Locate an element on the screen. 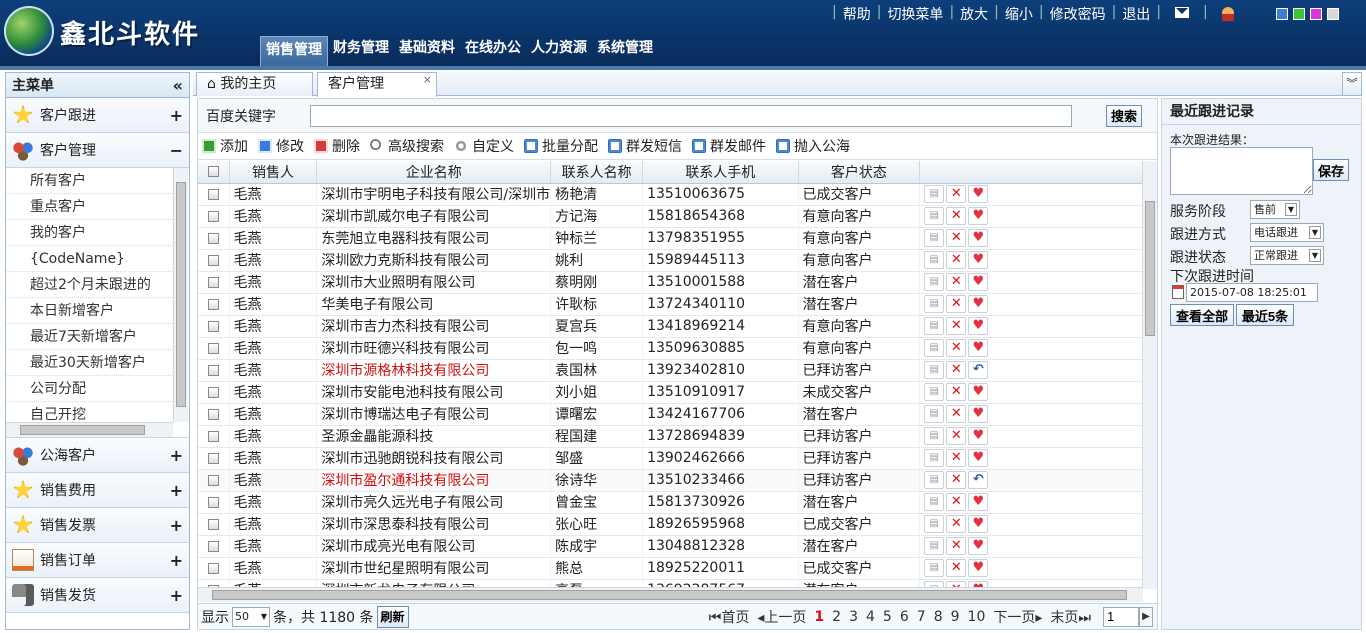 Image resolution: width=1366 pixels, height=633 pixels. table-row: 毛燕 华美电子有限公司 许耿标 13724340110 潜在客户 ▤ ✕ ♥ is located at coordinates (670, 304).